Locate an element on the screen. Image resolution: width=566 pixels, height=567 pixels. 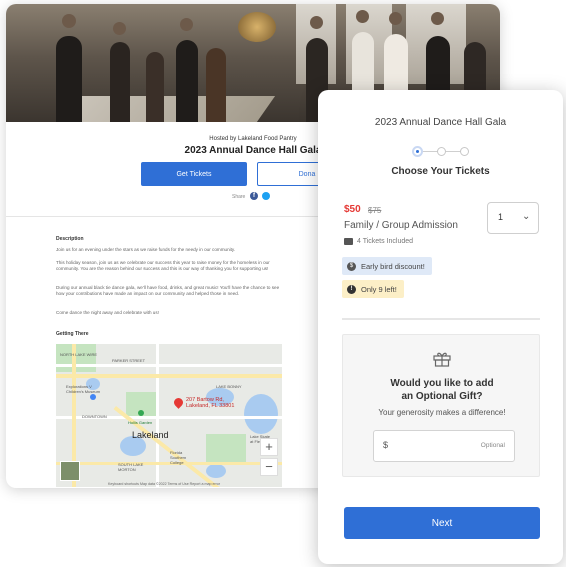
map-label-florida-southern: Florida Southern College is located at coordinates (178, 457).